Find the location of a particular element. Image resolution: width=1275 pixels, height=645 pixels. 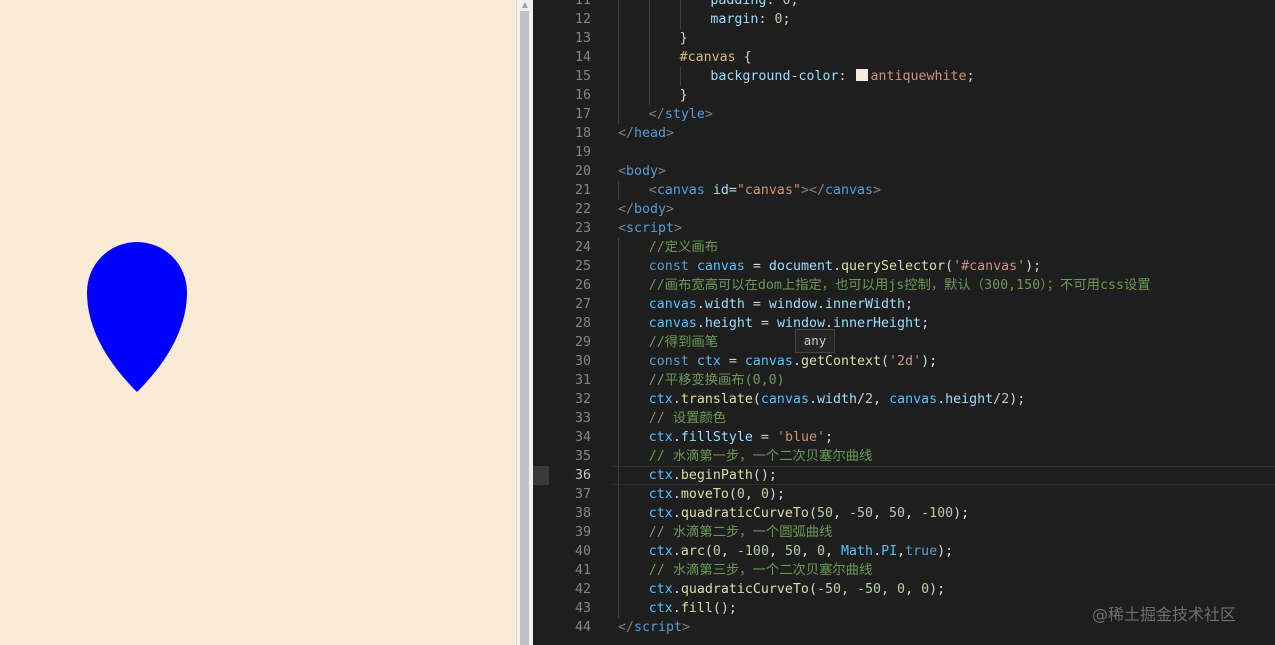

line-number: 24 is located at coordinates (582, 247).